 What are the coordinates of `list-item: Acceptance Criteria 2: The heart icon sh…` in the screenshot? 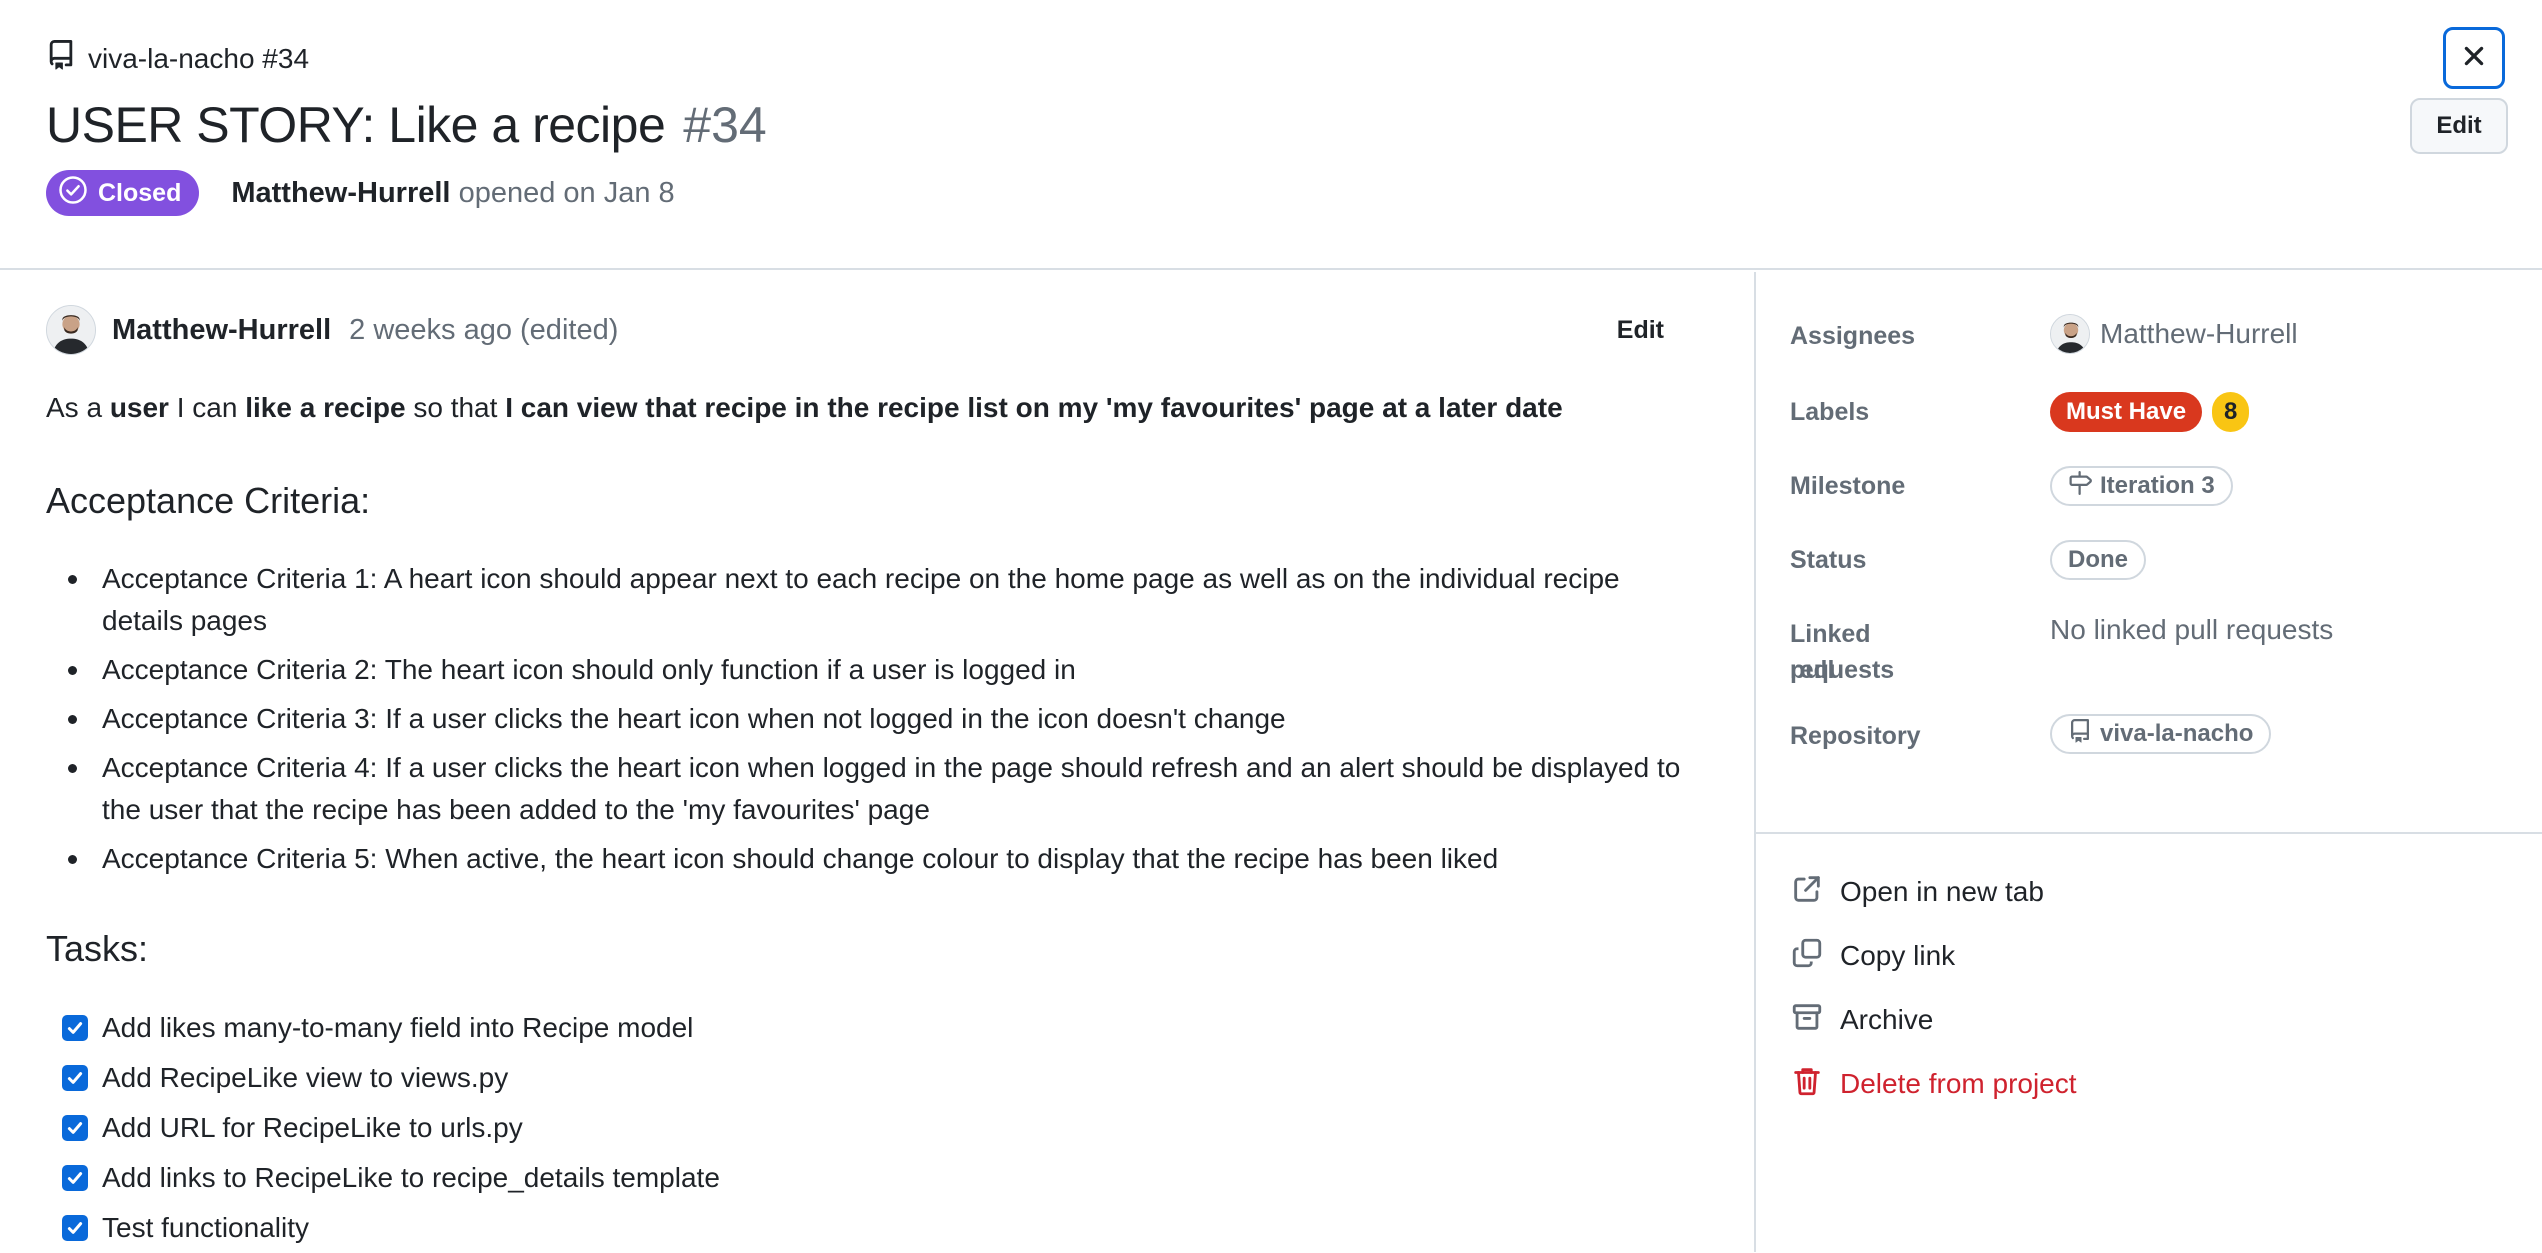 It's located at (885, 670).